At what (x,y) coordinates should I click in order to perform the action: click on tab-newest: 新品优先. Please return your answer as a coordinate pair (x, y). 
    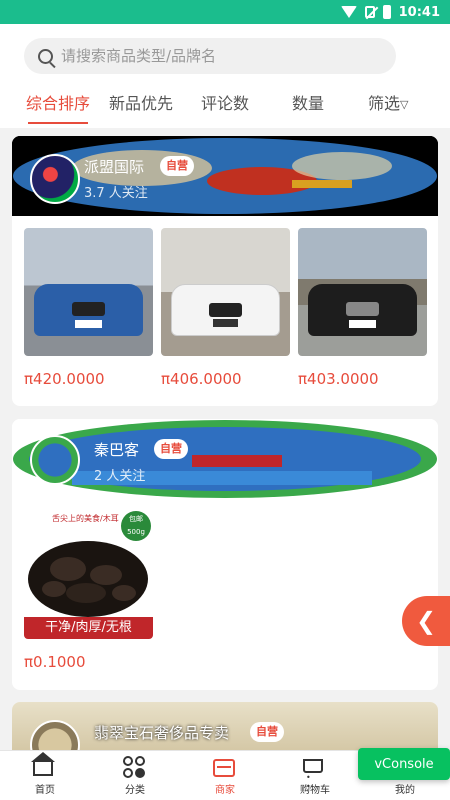
    Looking at the image, I should click on (141, 102).